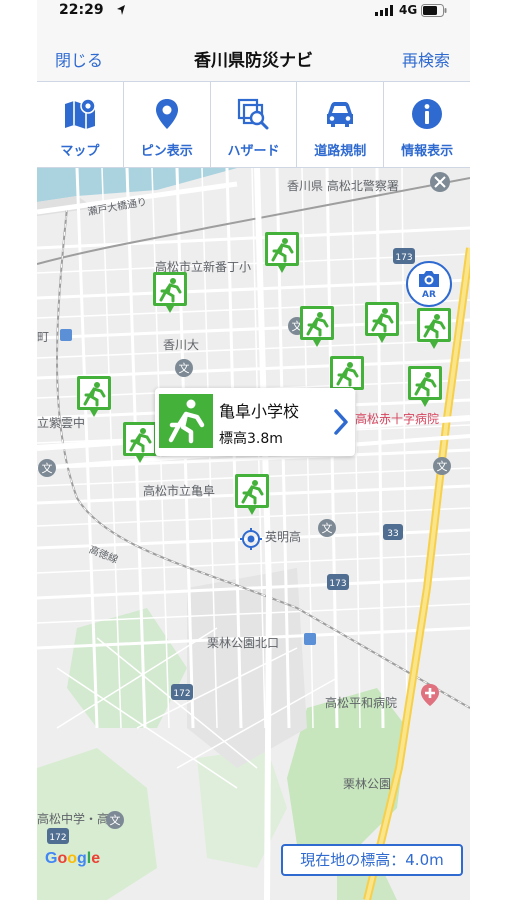 Image resolution: width=507 pixels, height=900 pixels. I want to click on route-badge: 33, so click(393, 532).